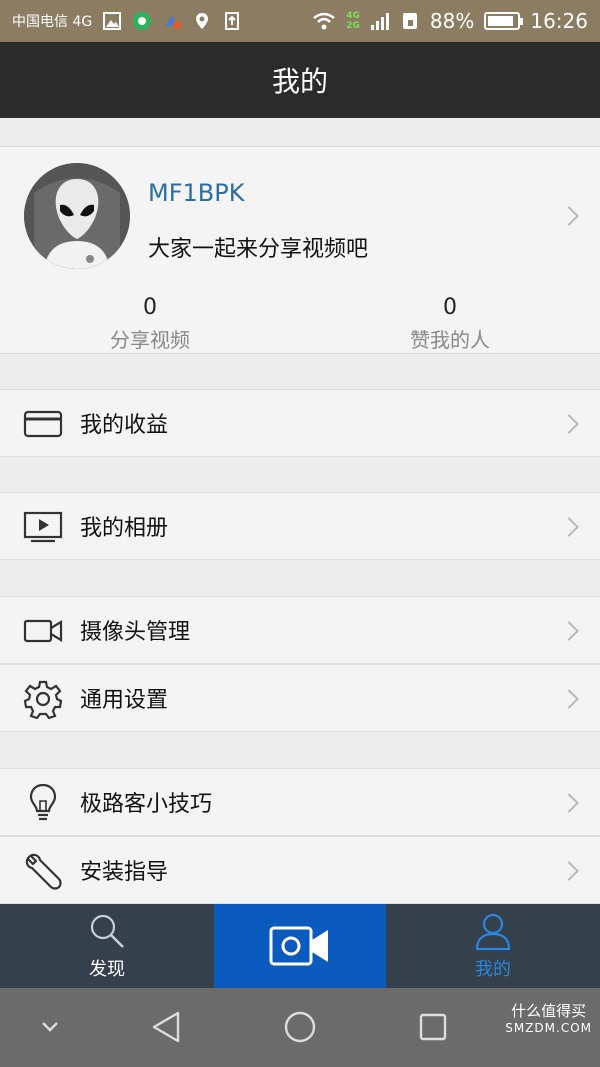 Image resolution: width=600 pixels, height=1067 pixels. Describe the element at coordinates (173, 22) in the screenshot. I see `app-icon` at that location.